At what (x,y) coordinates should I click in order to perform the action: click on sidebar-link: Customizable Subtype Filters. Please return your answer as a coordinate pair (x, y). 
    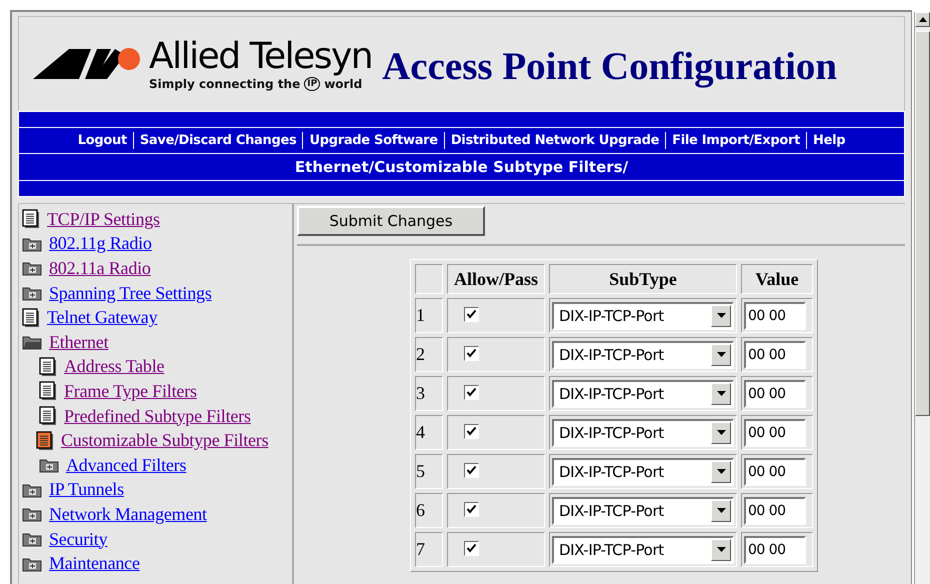
    Looking at the image, I should click on (164, 441).